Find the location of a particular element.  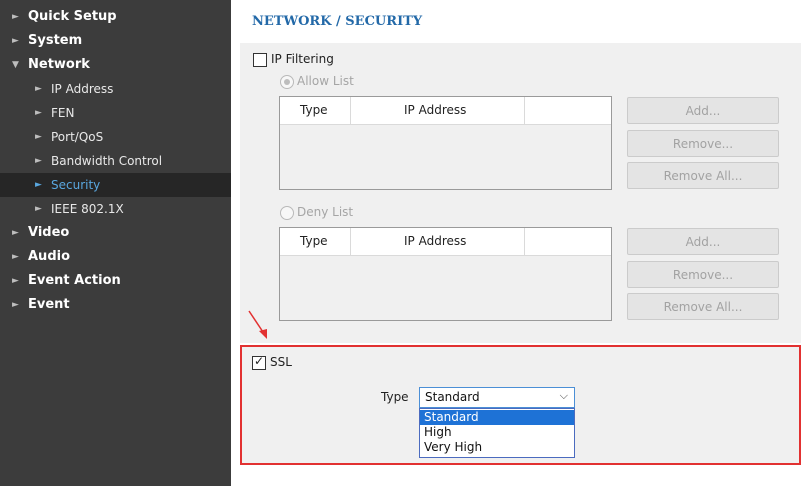

ssl-type-label: Type is located at coordinates (395, 397).